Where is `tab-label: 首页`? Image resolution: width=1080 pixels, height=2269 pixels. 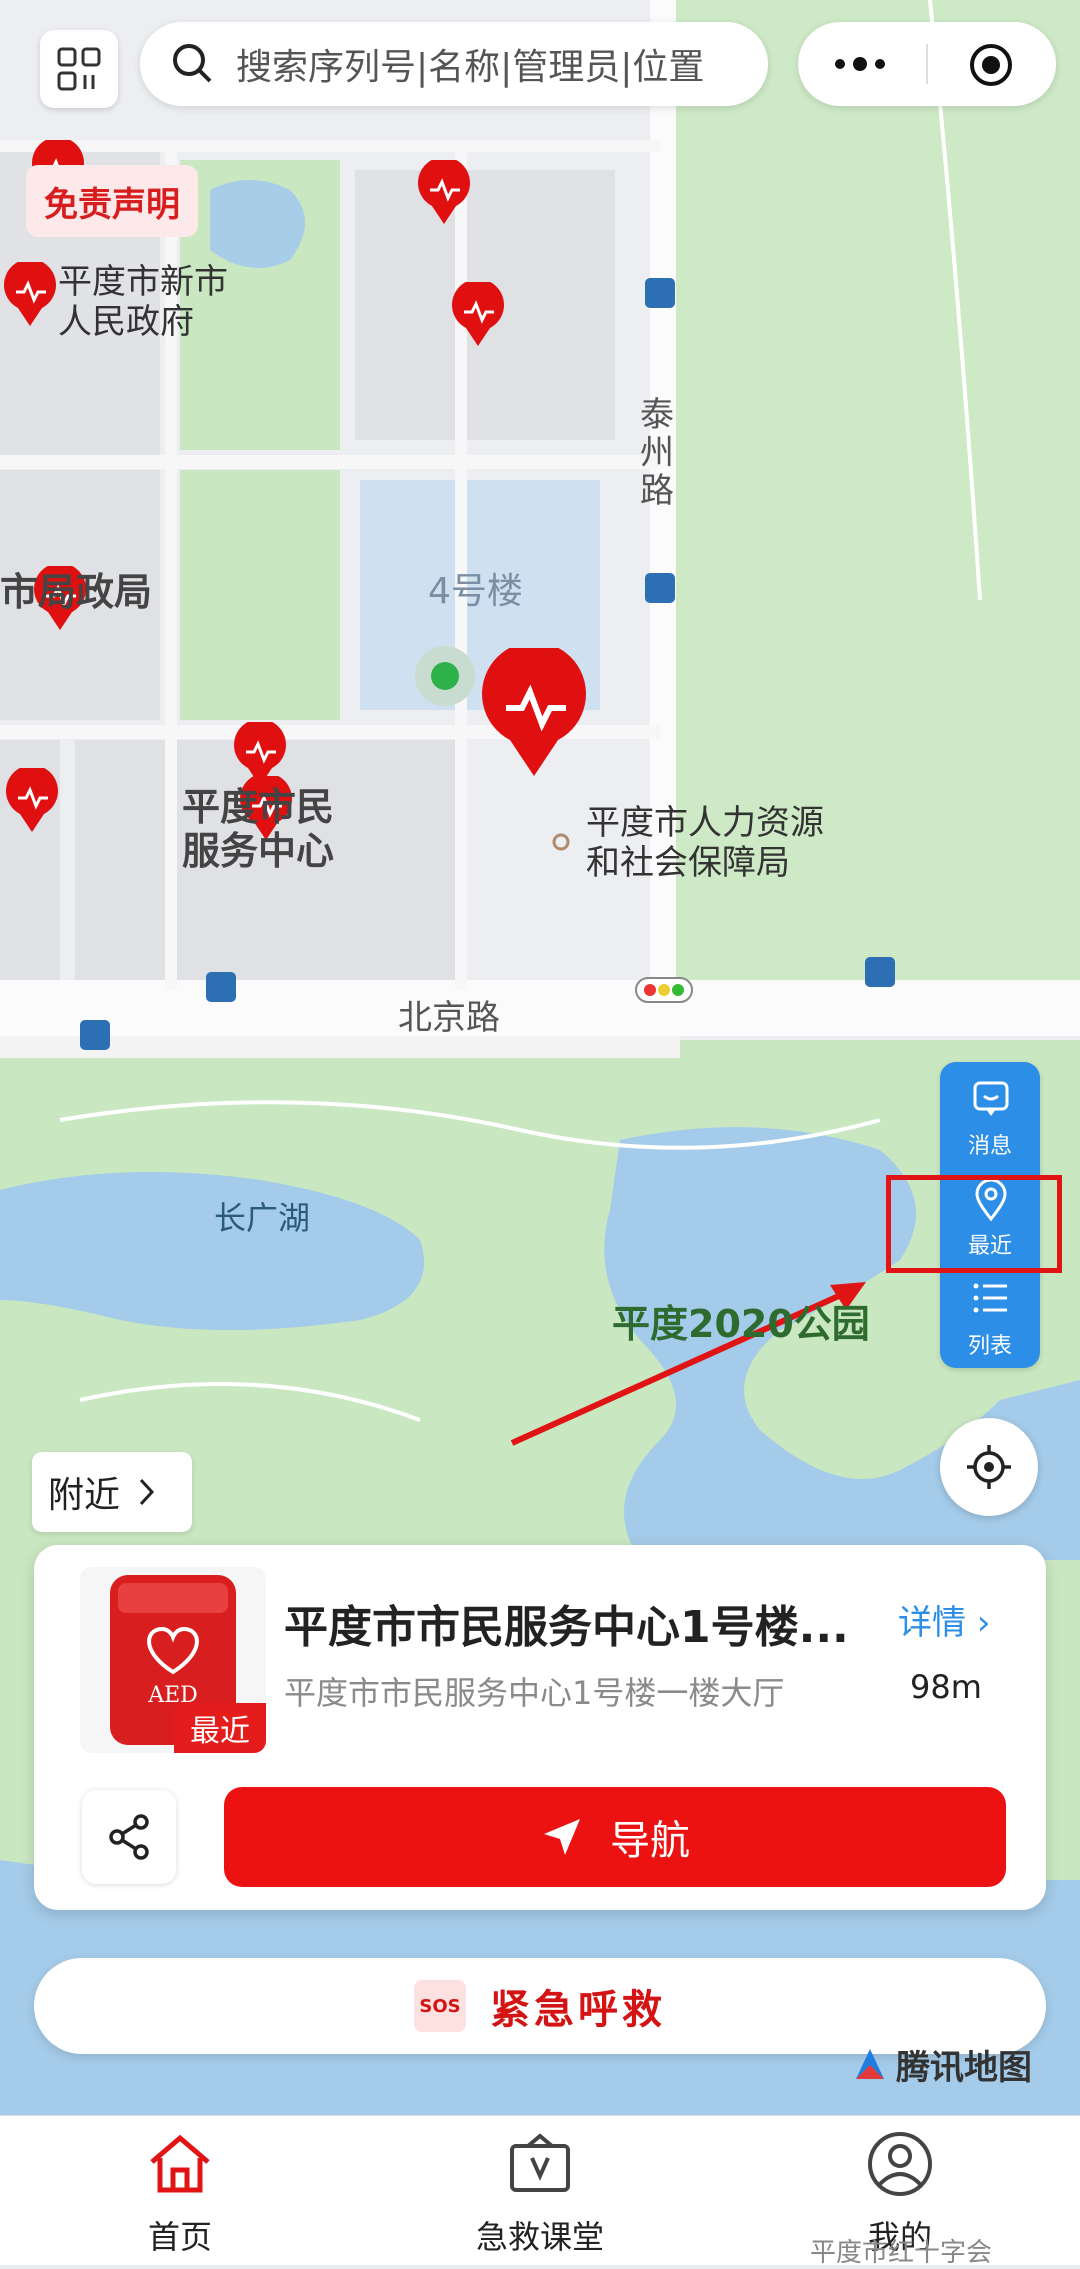 tab-label: 首页 is located at coordinates (179, 2237).